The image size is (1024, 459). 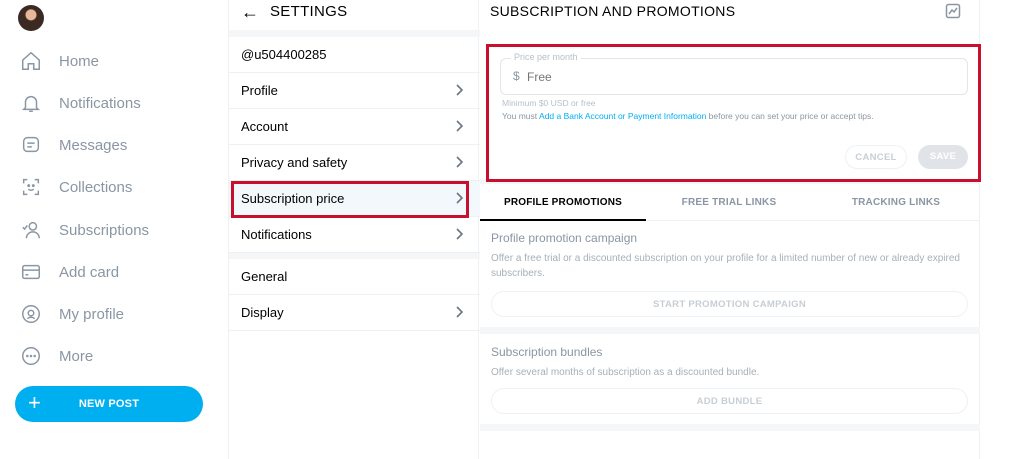 What do you see at coordinates (31, 230) in the screenshot?
I see `subscriptions-icon` at bounding box center [31, 230].